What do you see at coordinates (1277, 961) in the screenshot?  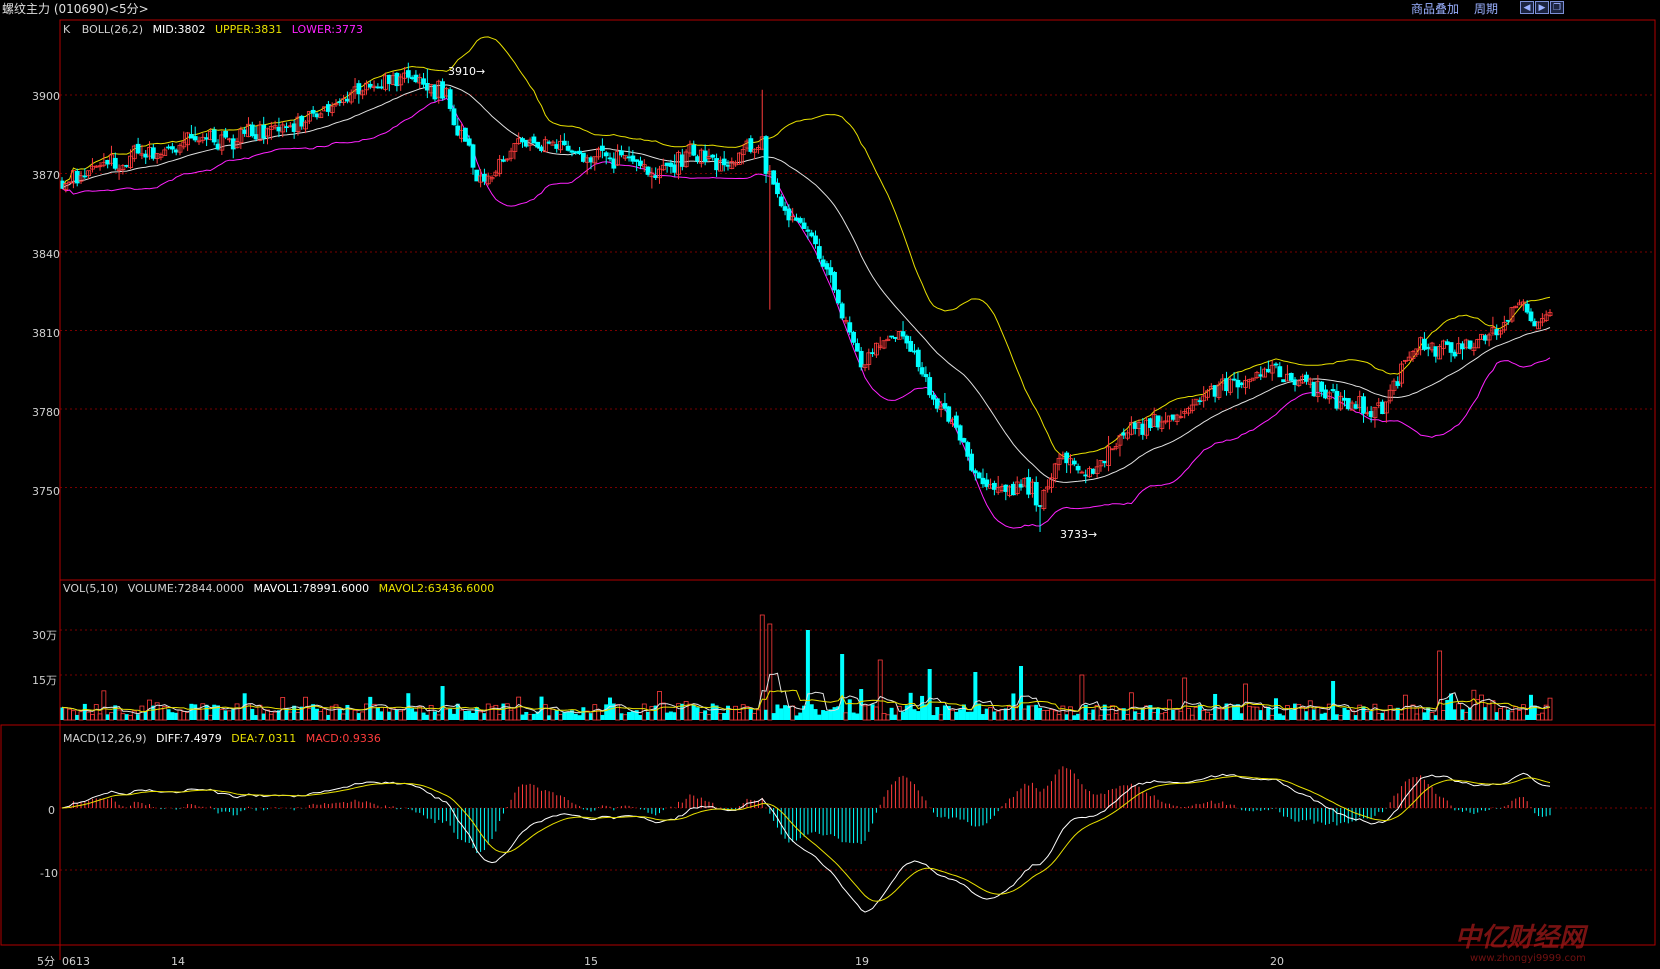 I see `x-tick-label: 20` at bounding box center [1277, 961].